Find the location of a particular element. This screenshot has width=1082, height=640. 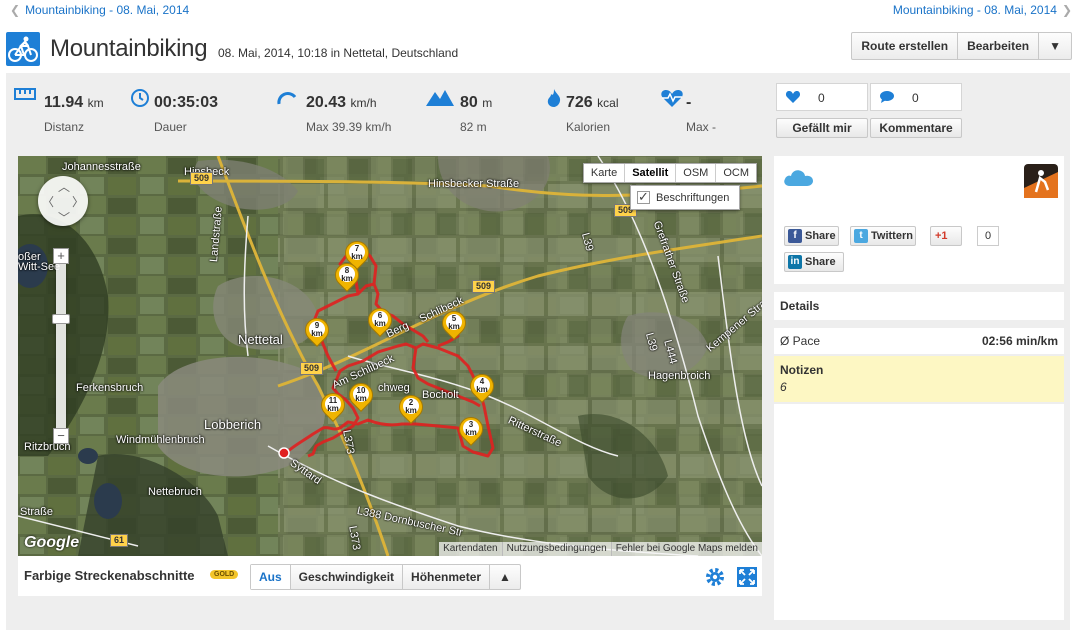

settings-gear-icon is located at coordinates (715, 577).